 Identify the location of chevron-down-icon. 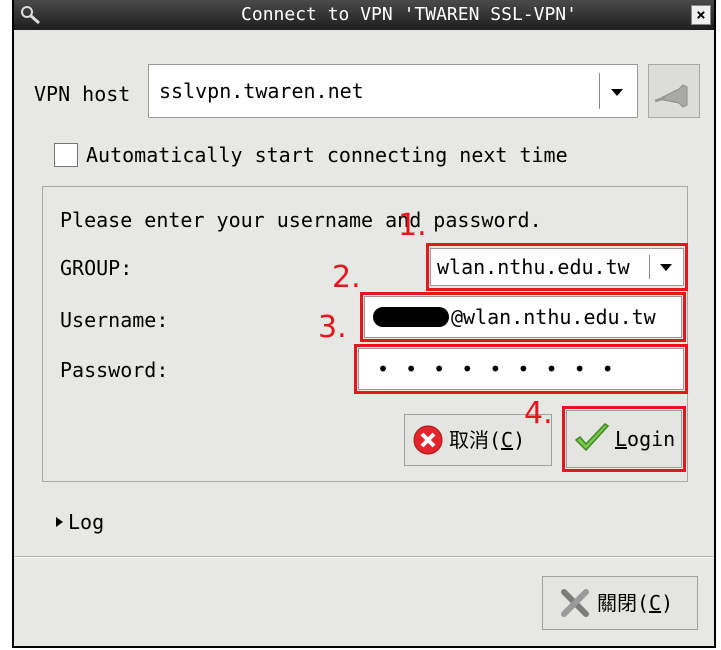
(617, 92).